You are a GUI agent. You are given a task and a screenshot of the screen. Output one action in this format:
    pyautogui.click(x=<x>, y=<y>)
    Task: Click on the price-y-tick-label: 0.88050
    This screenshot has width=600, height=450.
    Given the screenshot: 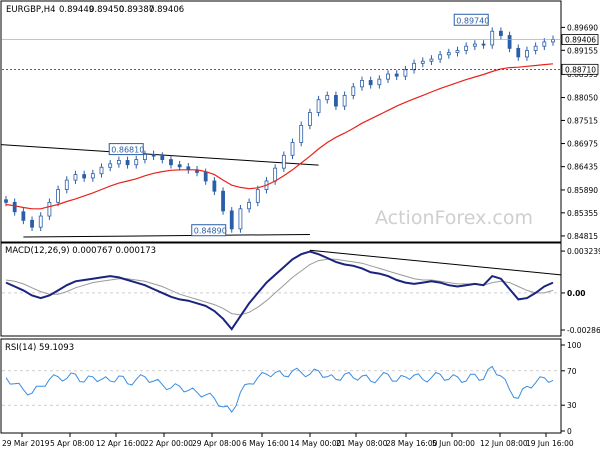 What is the action you would take?
    pyautogui.click(x=582, y=98)
    